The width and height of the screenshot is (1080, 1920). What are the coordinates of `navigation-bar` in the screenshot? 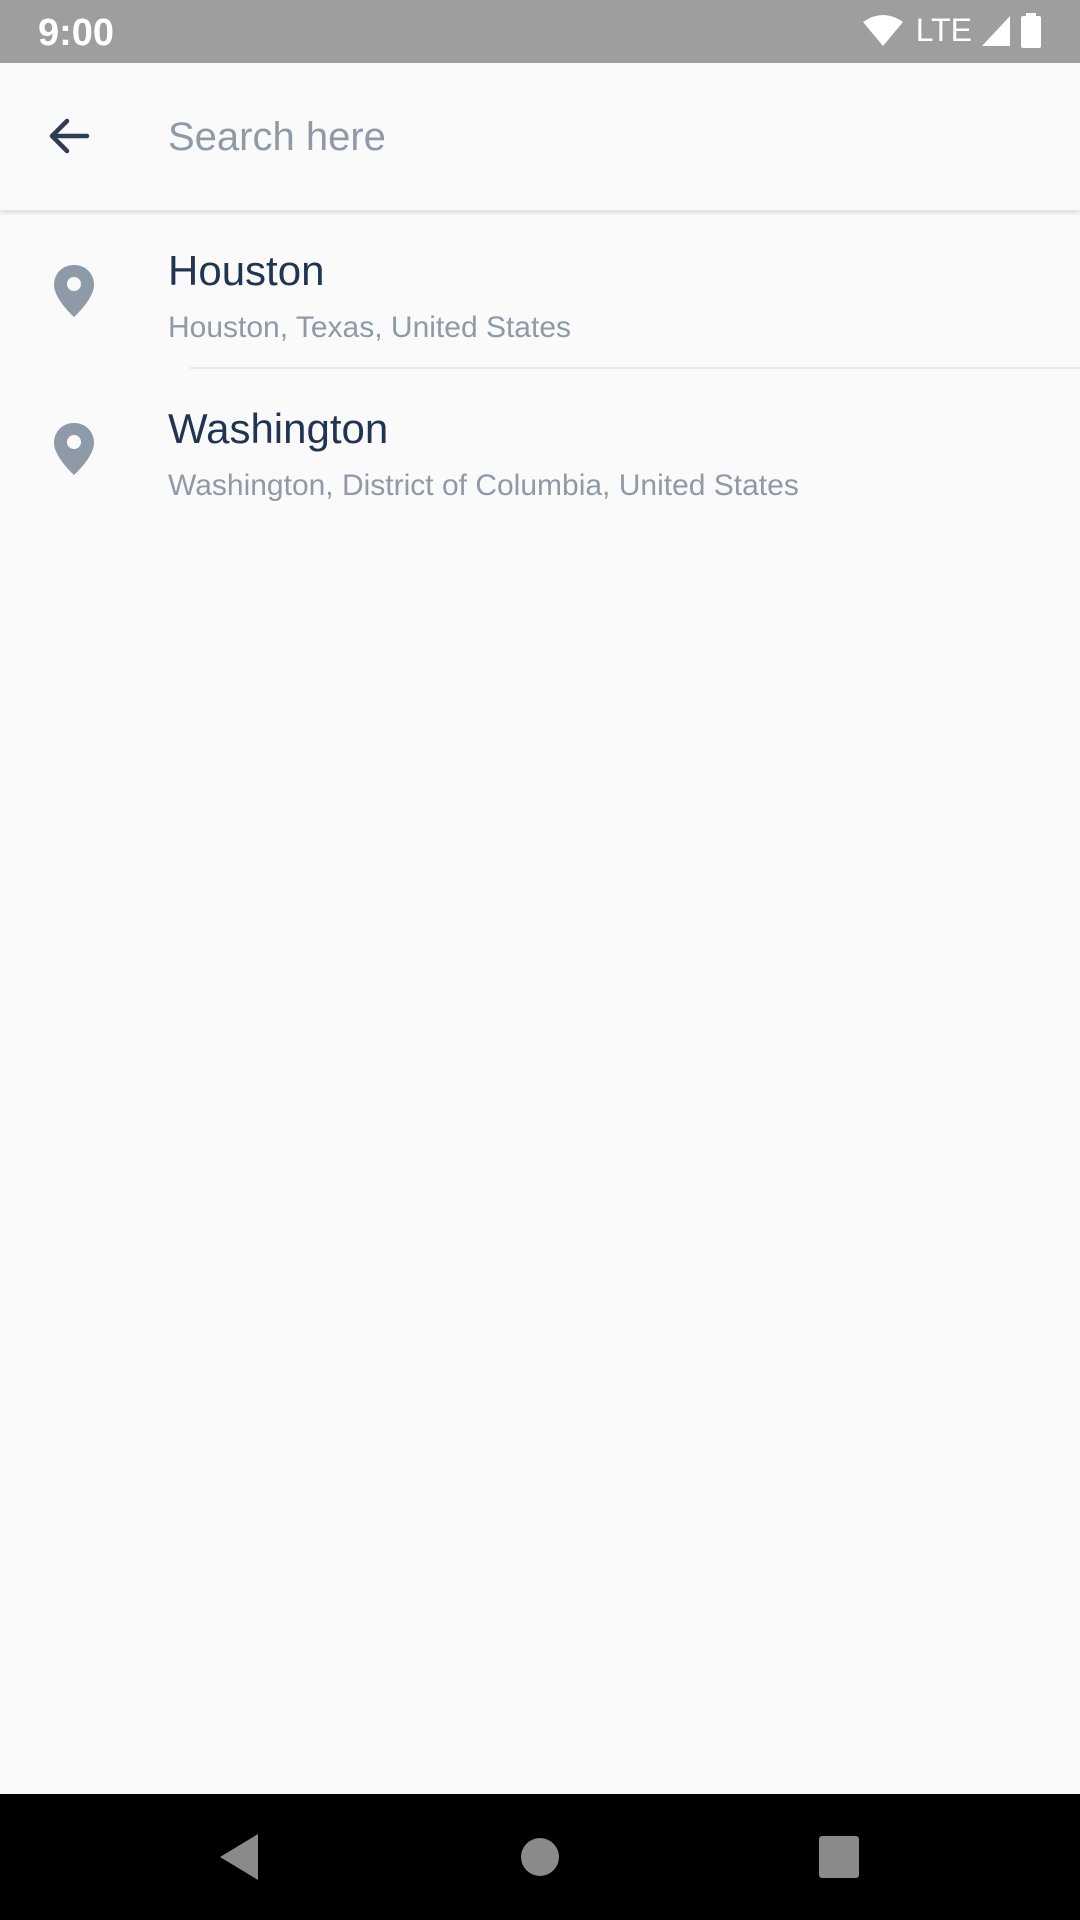 It's located at (540, 1857).